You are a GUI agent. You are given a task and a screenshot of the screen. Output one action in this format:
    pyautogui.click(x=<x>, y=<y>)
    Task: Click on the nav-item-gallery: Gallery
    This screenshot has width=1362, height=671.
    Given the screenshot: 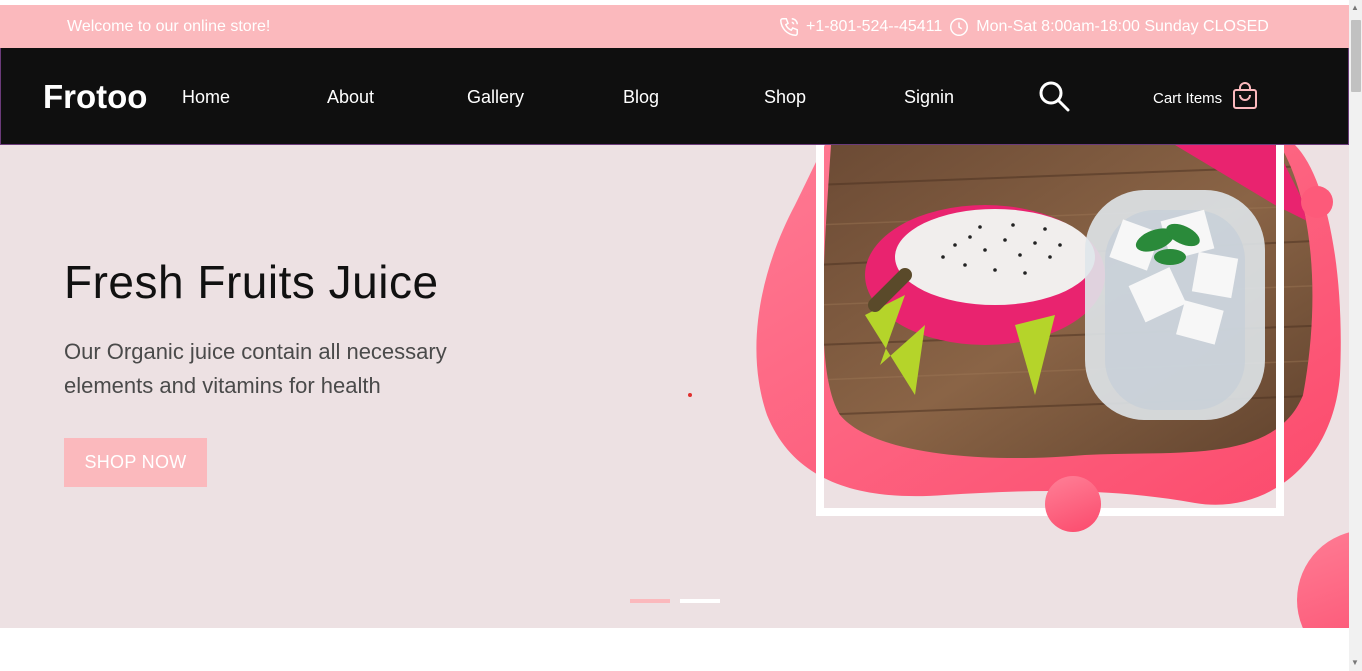 What is the action you would take?
    pyautogui.click(x=495, y=97)
    